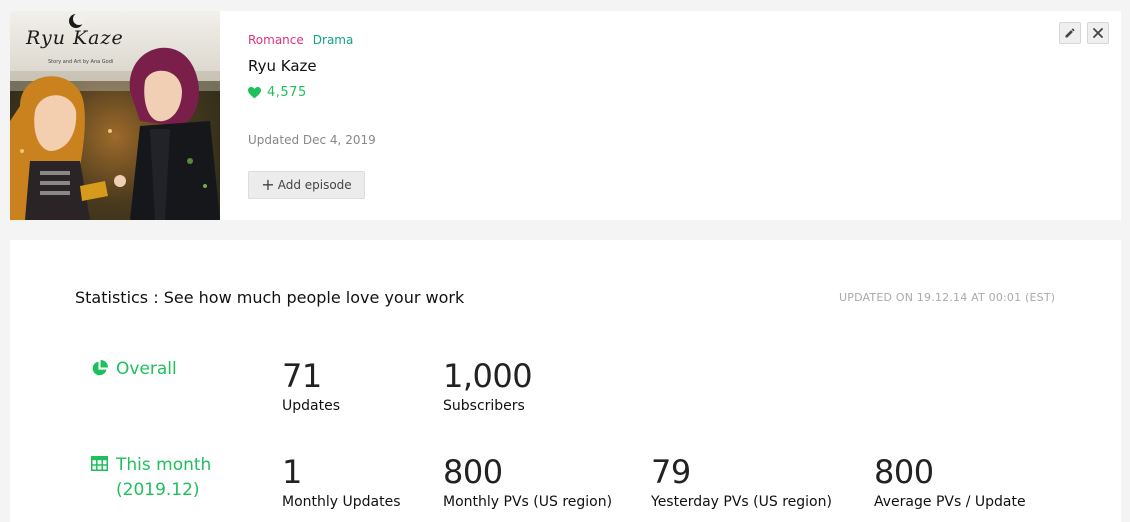  Describe the element at coordinates (282, 66) in the screenshot. I see `series-title: Ryu Kaze` at that location.